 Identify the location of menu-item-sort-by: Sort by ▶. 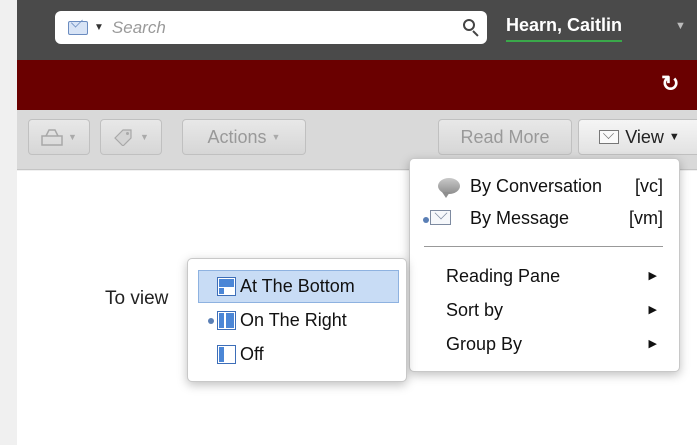
(544, 311).